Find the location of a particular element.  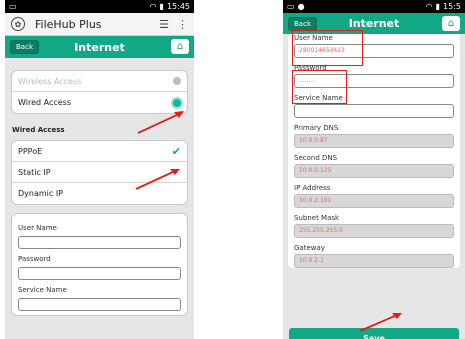

wired-access-row: Wired Access is located at coordinates (99, 102).